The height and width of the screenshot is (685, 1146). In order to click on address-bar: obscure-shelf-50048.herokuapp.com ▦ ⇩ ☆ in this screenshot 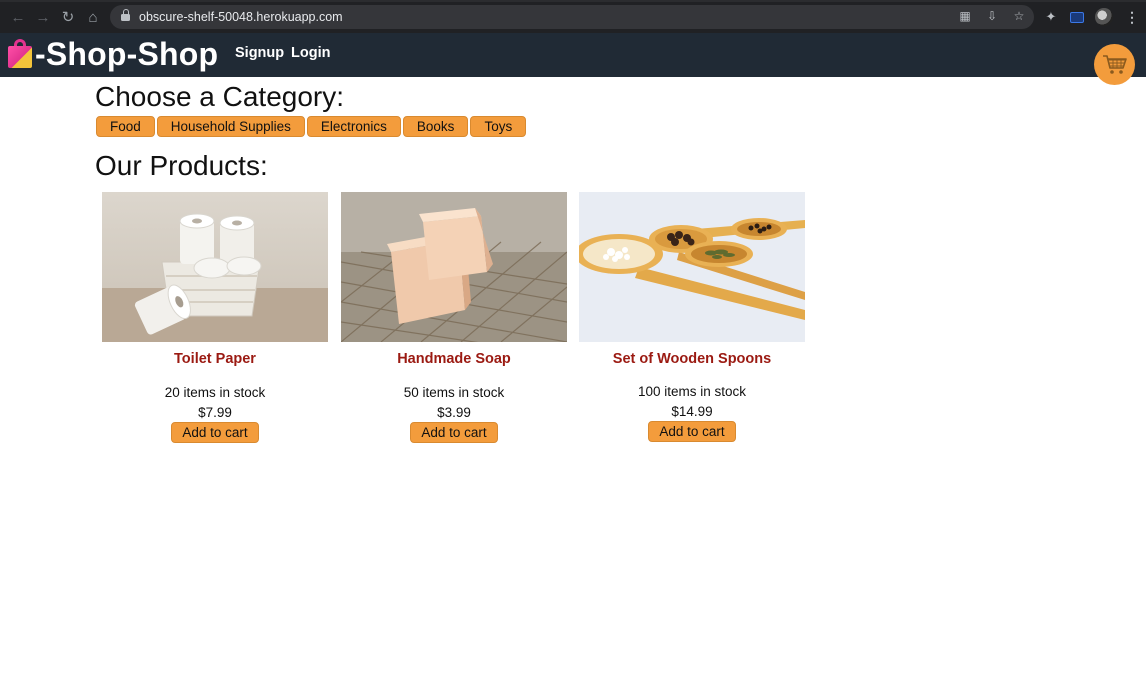, I will do `click(572, 17)`.